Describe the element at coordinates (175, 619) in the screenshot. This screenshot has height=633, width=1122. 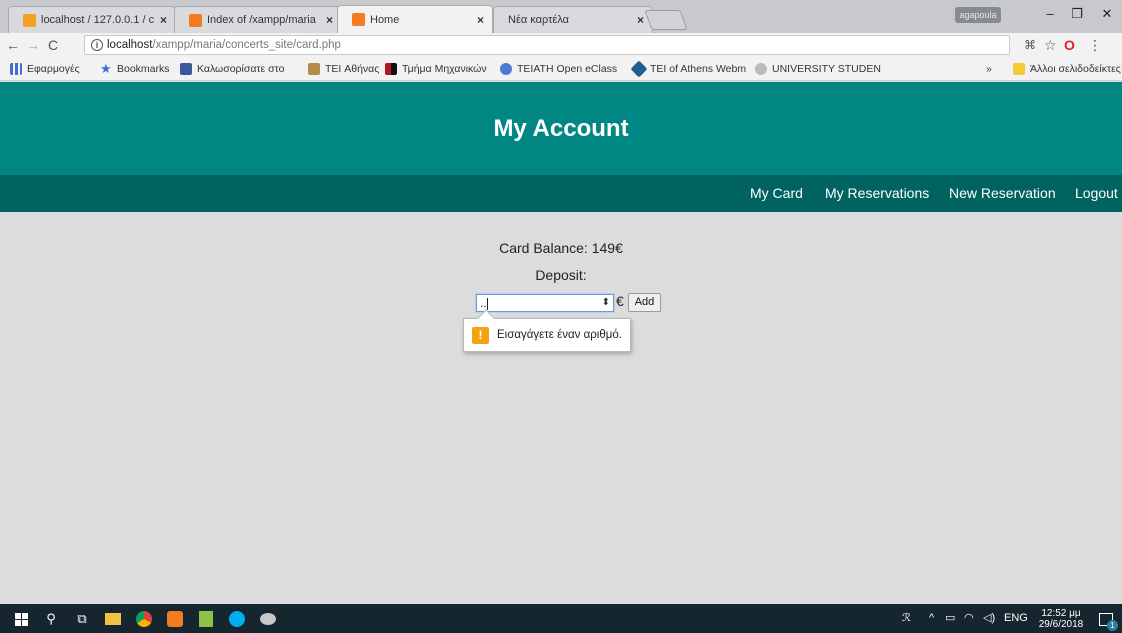
I see `xampp-icon` at that location.